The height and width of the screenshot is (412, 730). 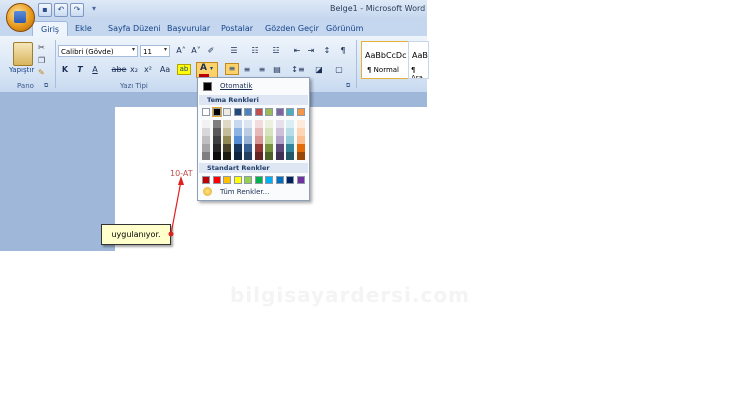 I want to click on arrow-dot, so click(x=171, y=234).